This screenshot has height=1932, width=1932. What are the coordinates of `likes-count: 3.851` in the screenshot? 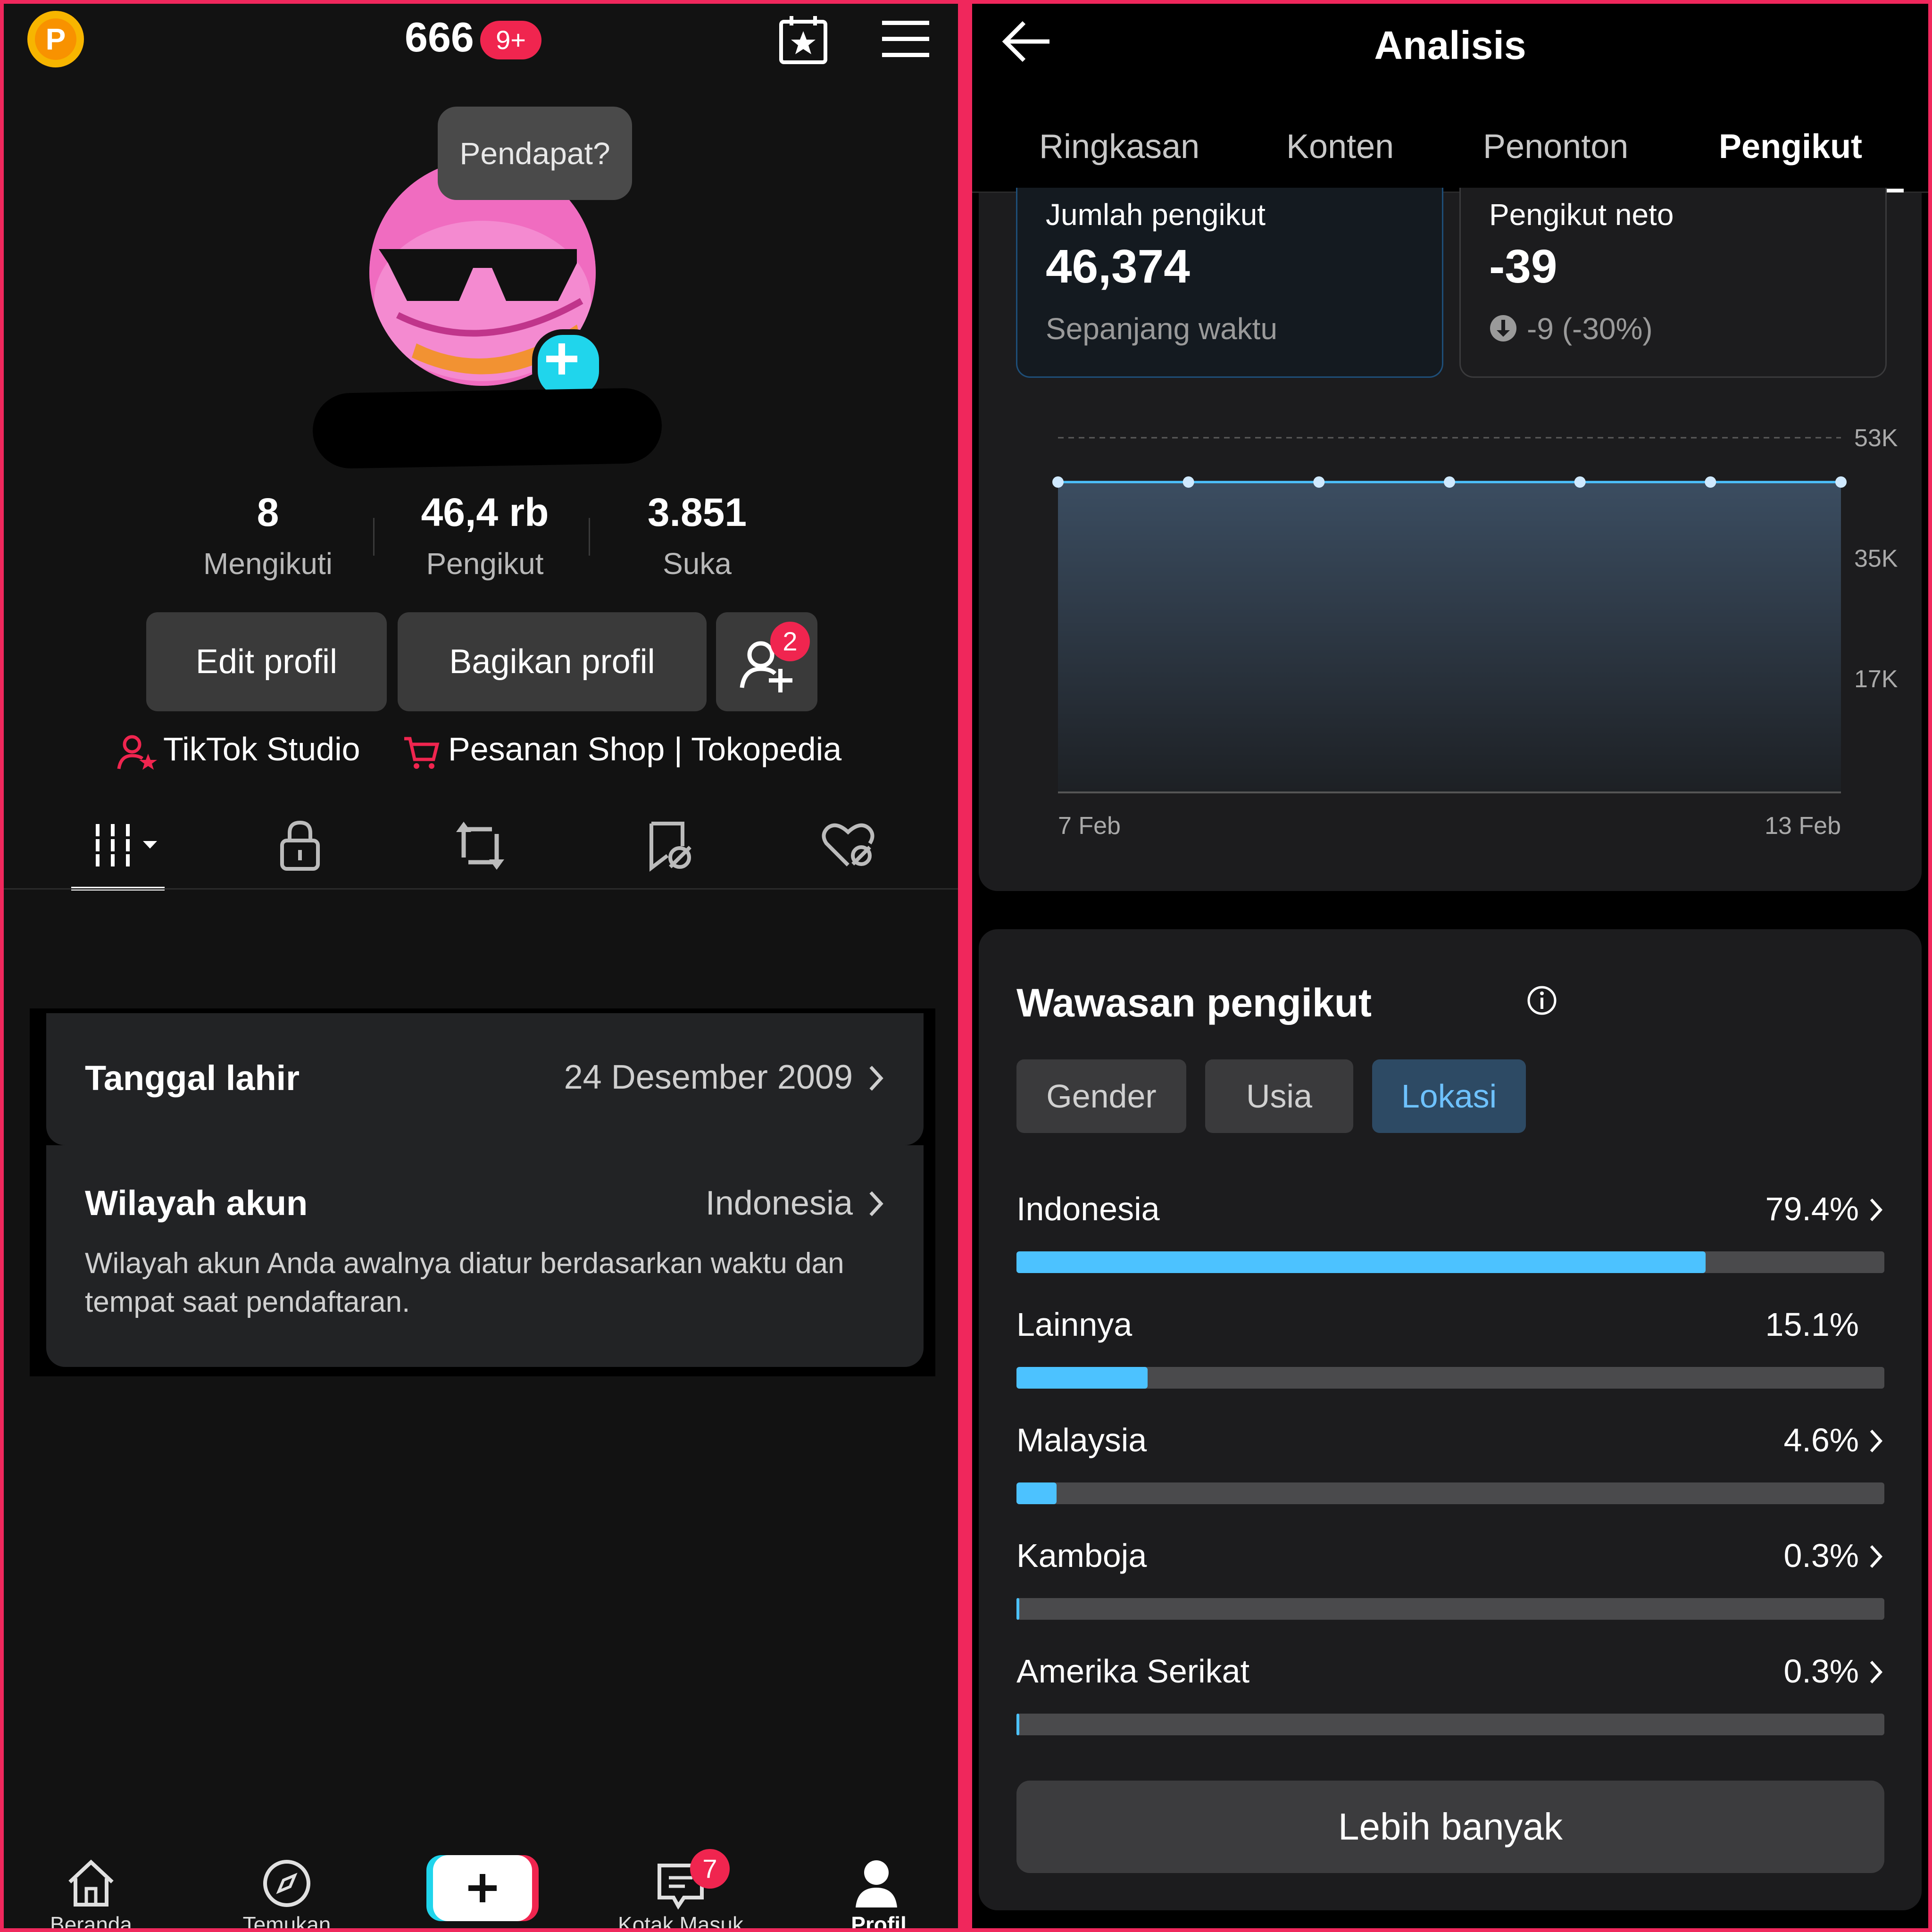 It's located at (697, 512).